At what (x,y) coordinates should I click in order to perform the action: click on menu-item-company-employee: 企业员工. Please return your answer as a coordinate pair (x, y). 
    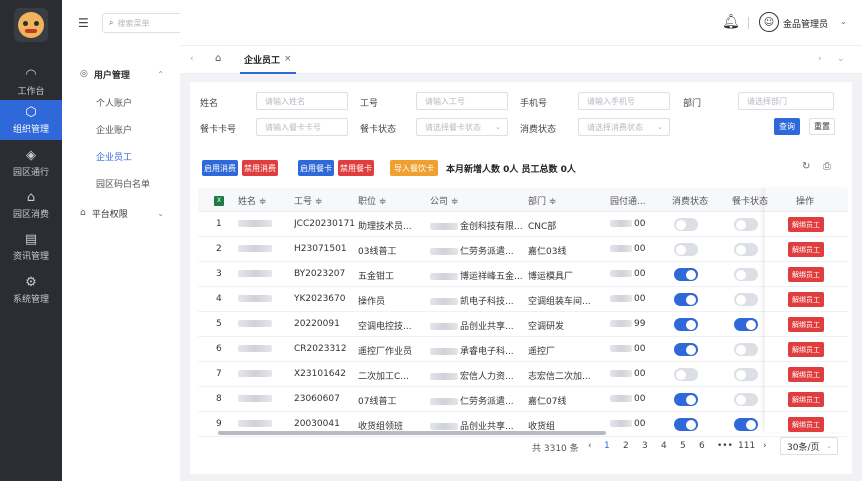
    Looking at the image, I should click on (121, 156).